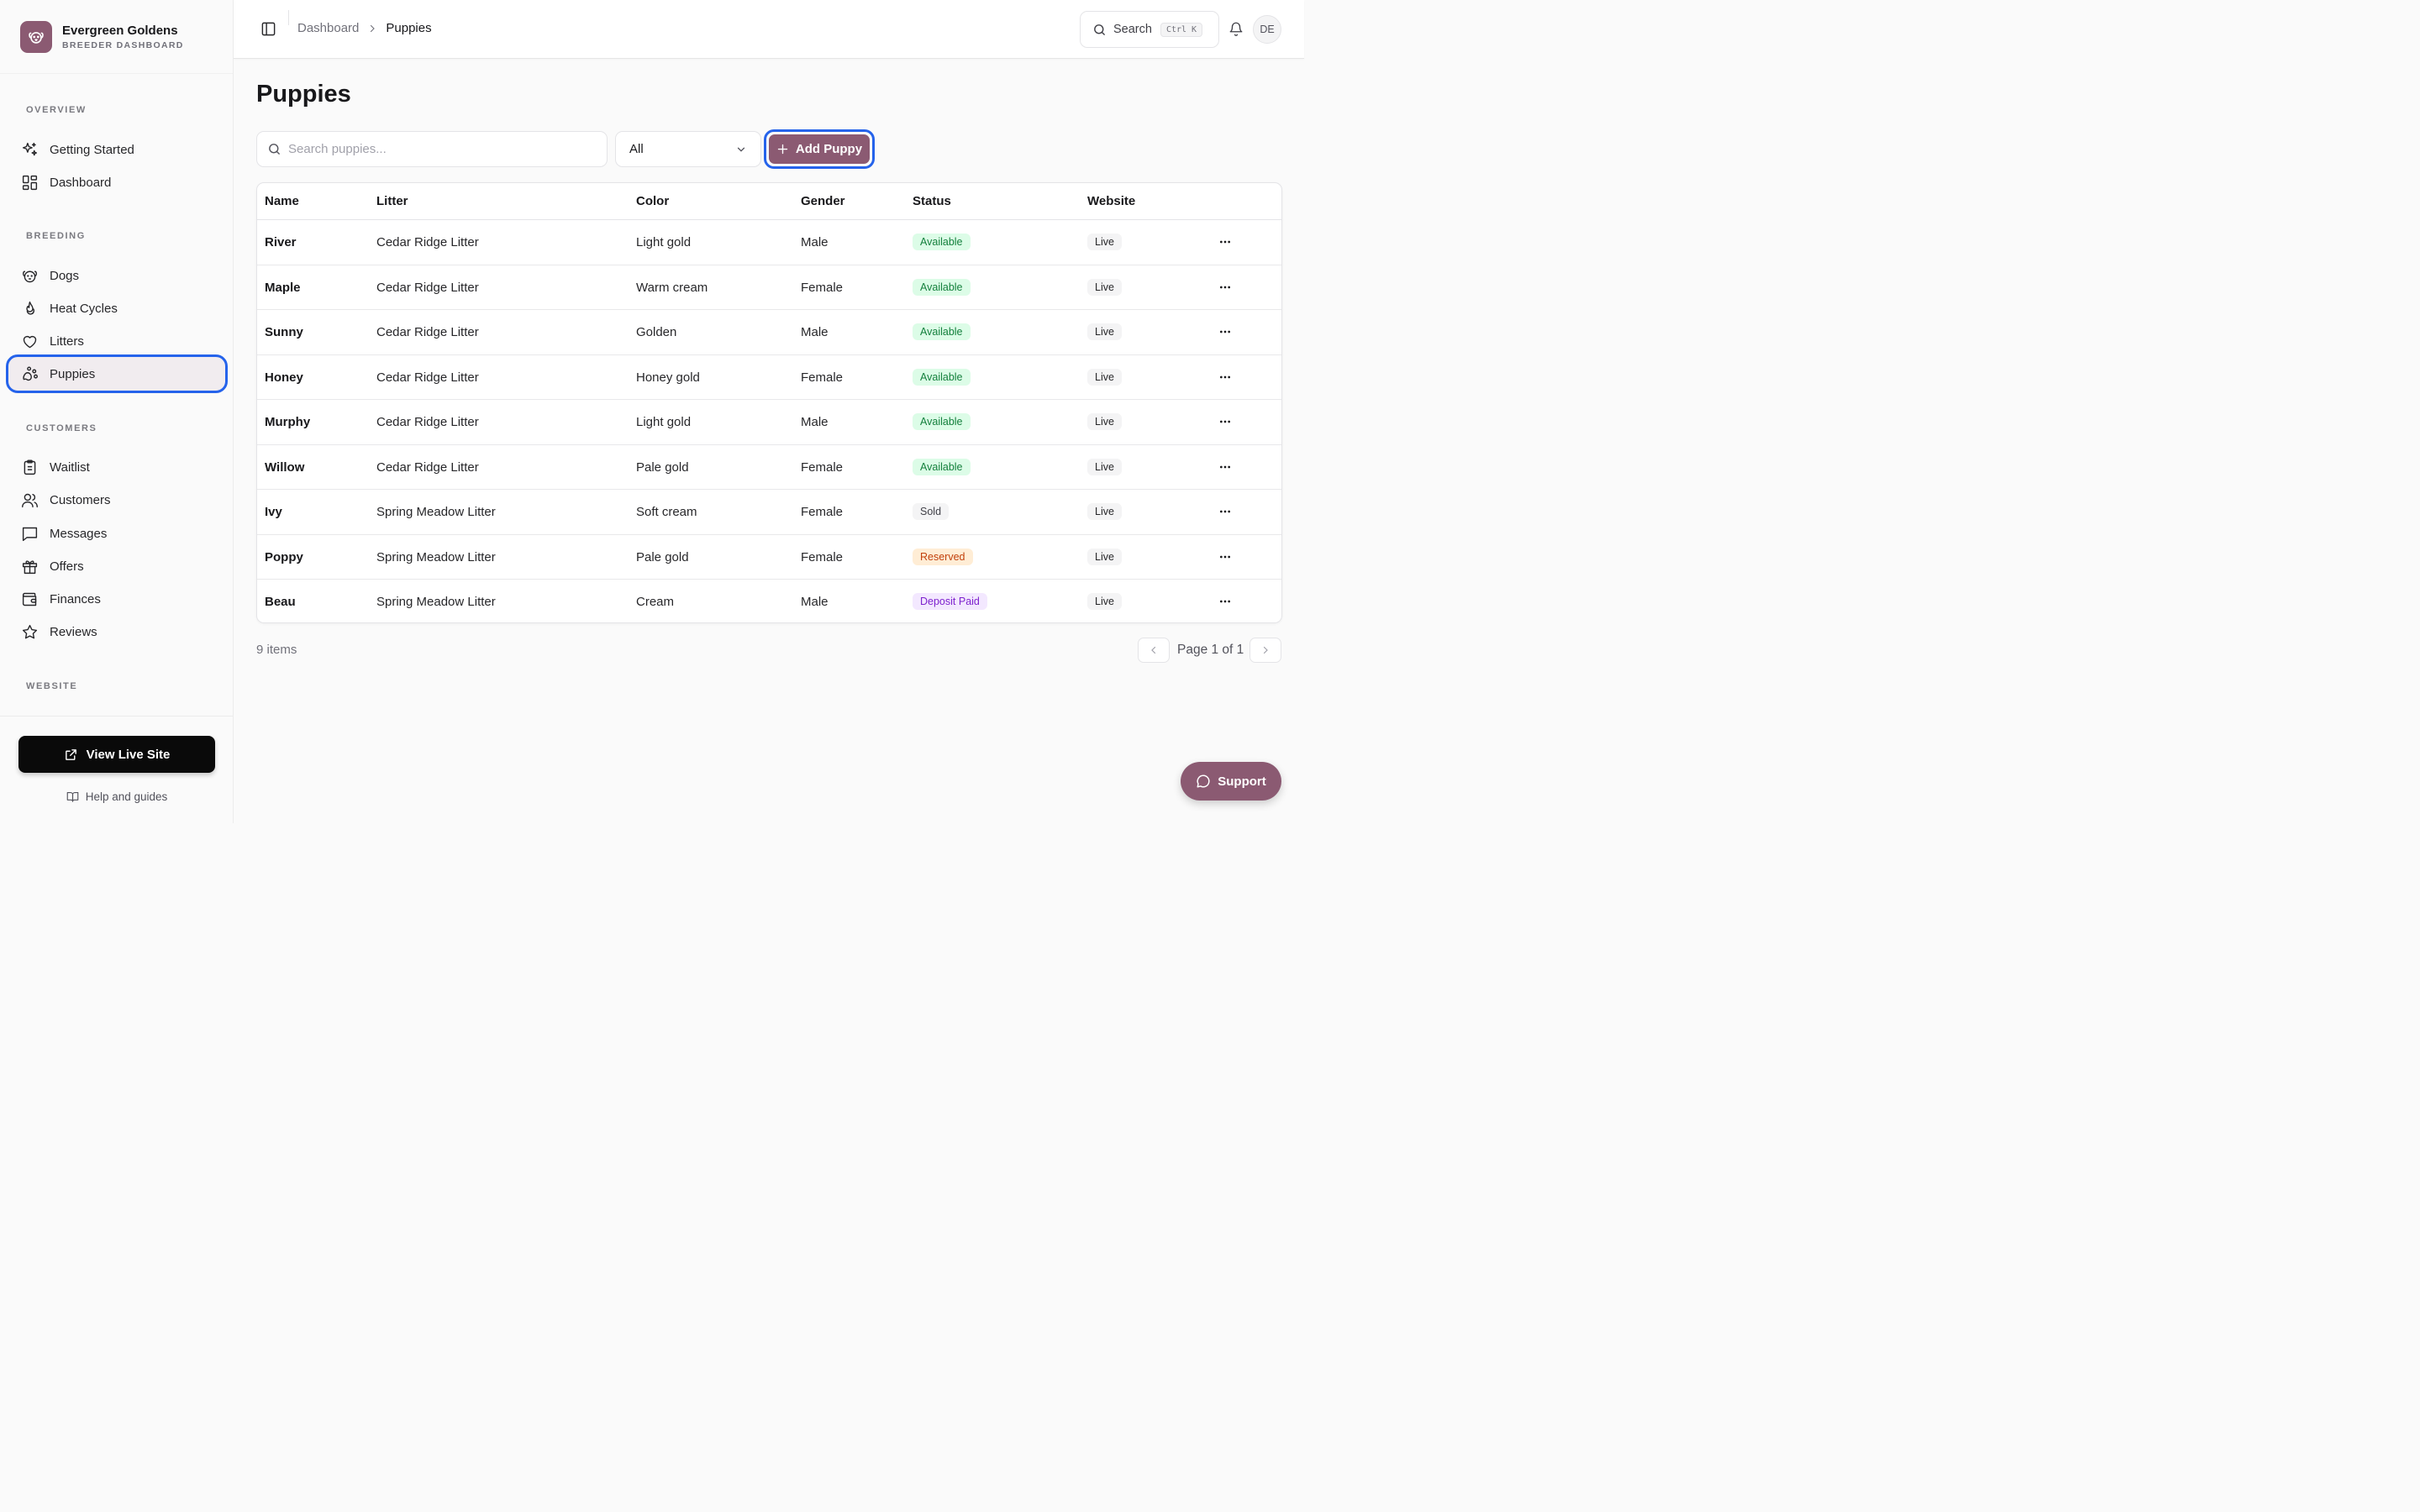 The width and height of the screenshot is (2420, 1512). What do you see at coordinates (29, 275) in the screenshot?
I see `dog-icon` at bounding box center [29, 275].